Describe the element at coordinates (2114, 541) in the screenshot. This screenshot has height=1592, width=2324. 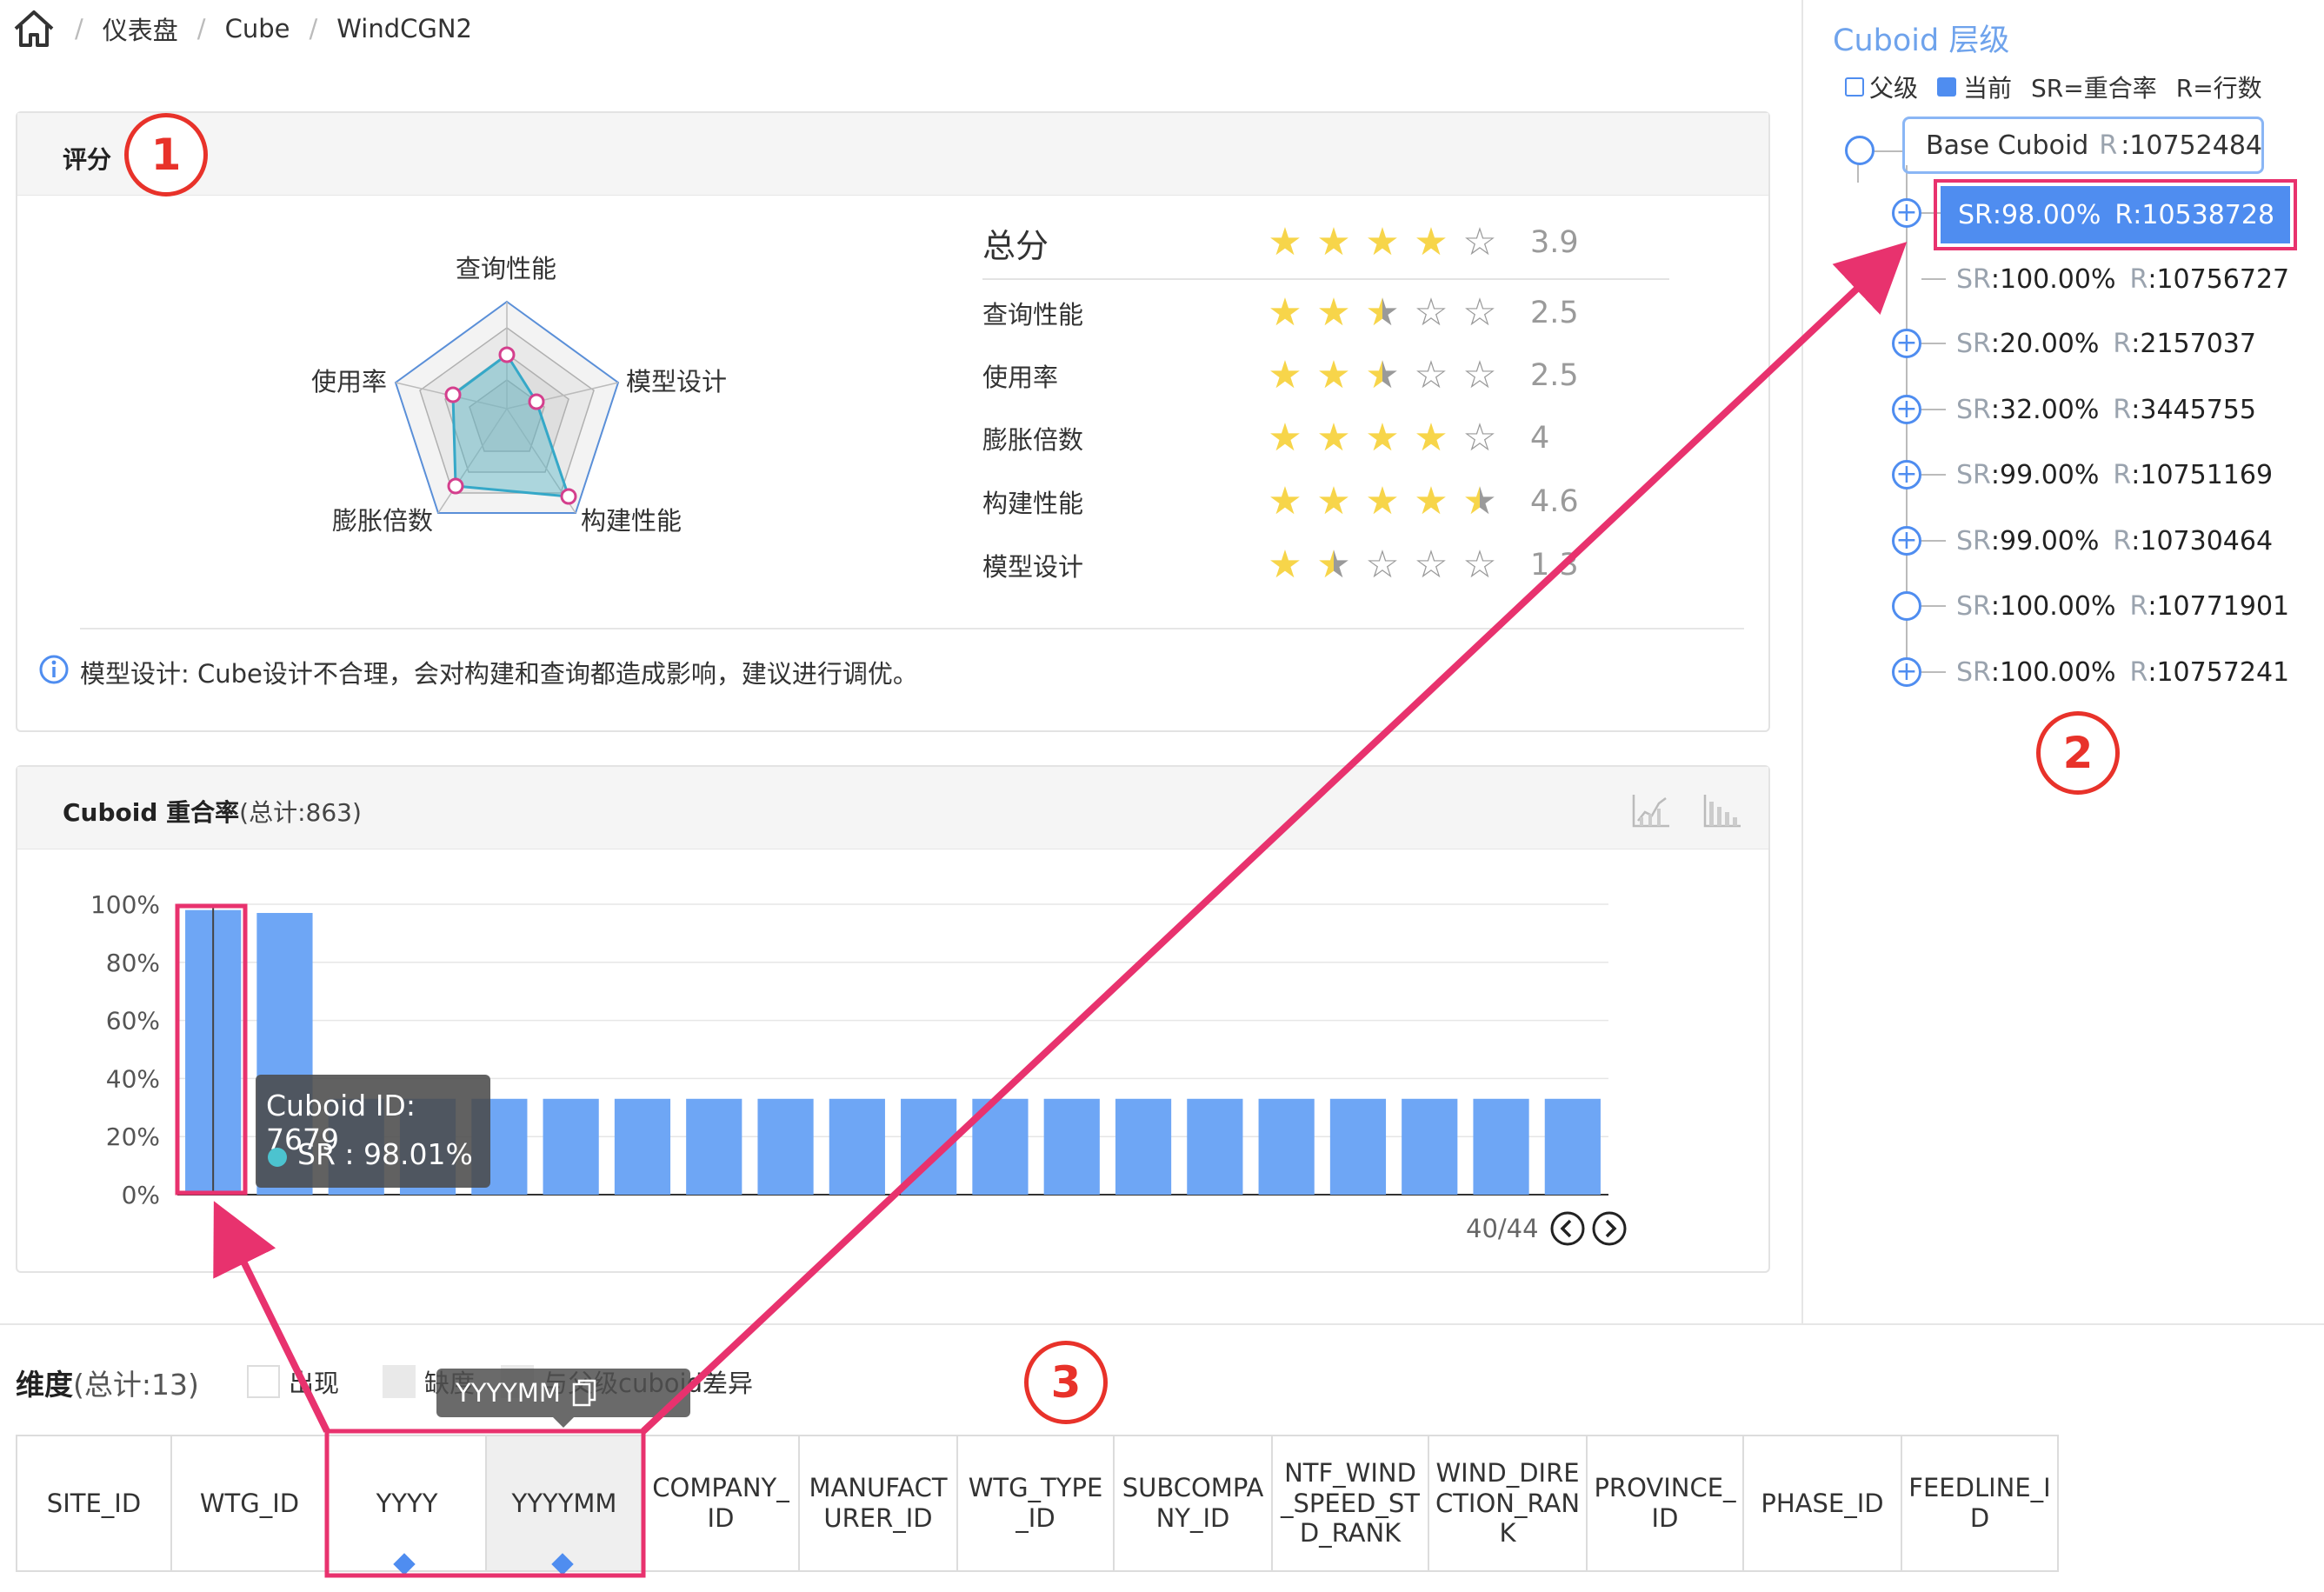
I see `tree-node-6: SR:99.00% R:10730464` at that location.